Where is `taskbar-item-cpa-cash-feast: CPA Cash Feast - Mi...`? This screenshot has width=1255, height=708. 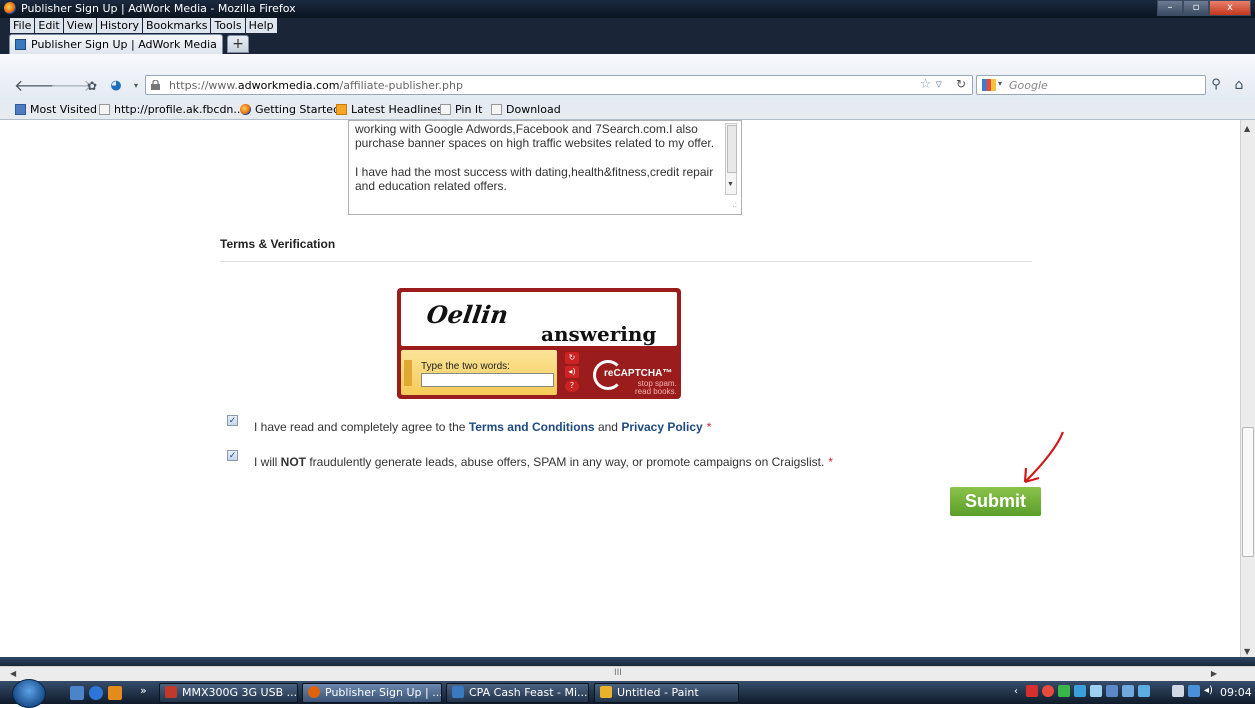 taskbar-item-cpa-cash-feast: CPA Cash Feast - Mi... is located at coordinates (517, 693).